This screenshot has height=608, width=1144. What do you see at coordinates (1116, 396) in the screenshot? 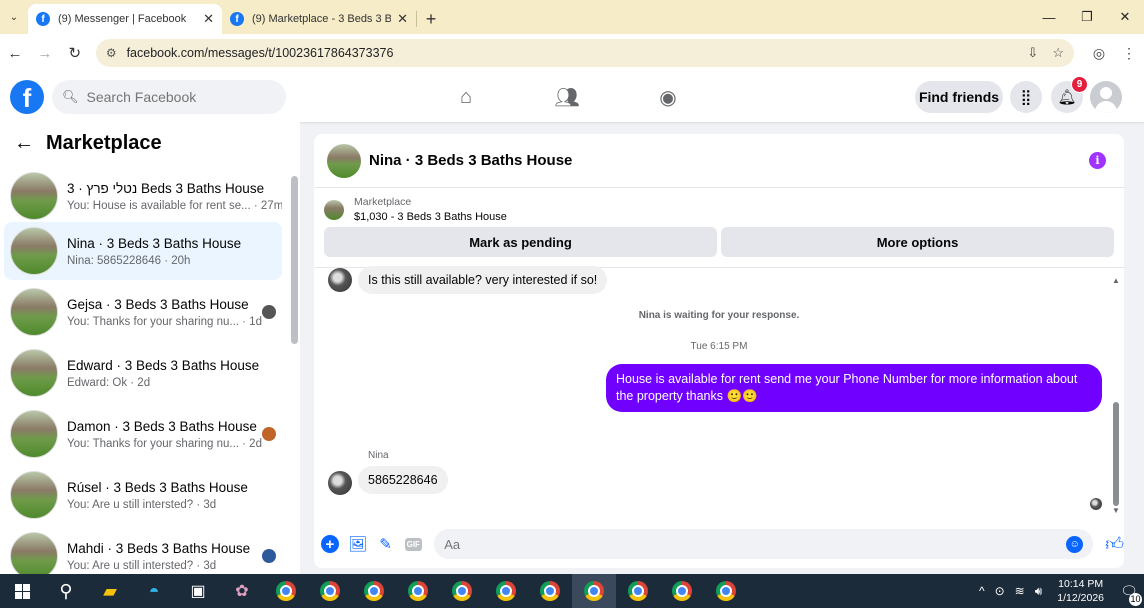
I see `chat-scrollbar: ▲ ▼` at bounding box center [1116, 396].